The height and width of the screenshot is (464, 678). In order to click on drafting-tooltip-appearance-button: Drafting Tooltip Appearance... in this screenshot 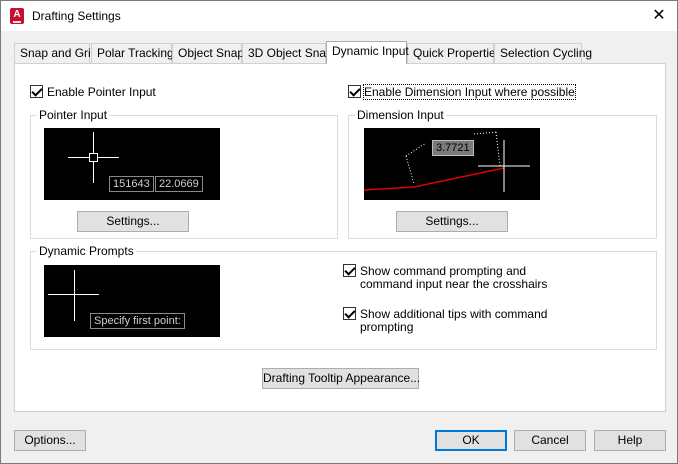, I will do `click(341, 378)`.